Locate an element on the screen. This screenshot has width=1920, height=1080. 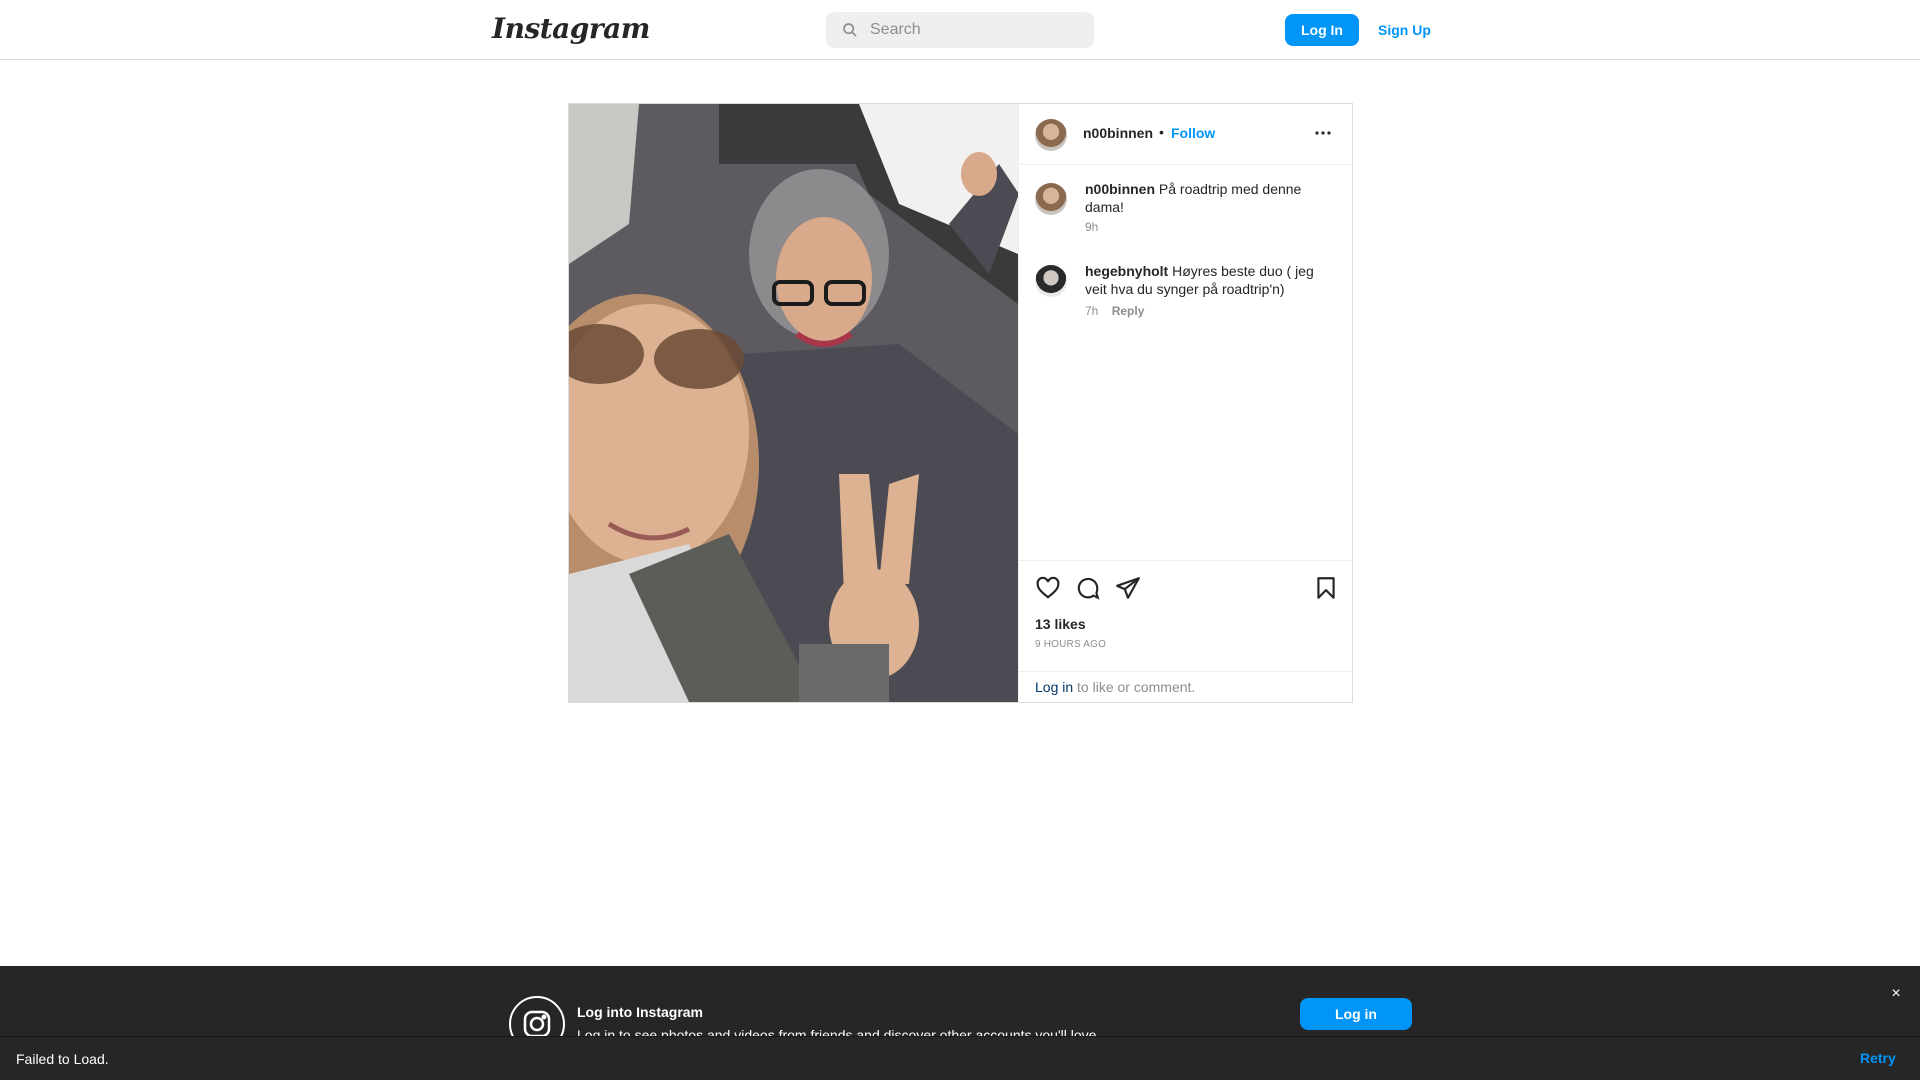
signup-button: Sign Up is located at coordinates (1404, 30).